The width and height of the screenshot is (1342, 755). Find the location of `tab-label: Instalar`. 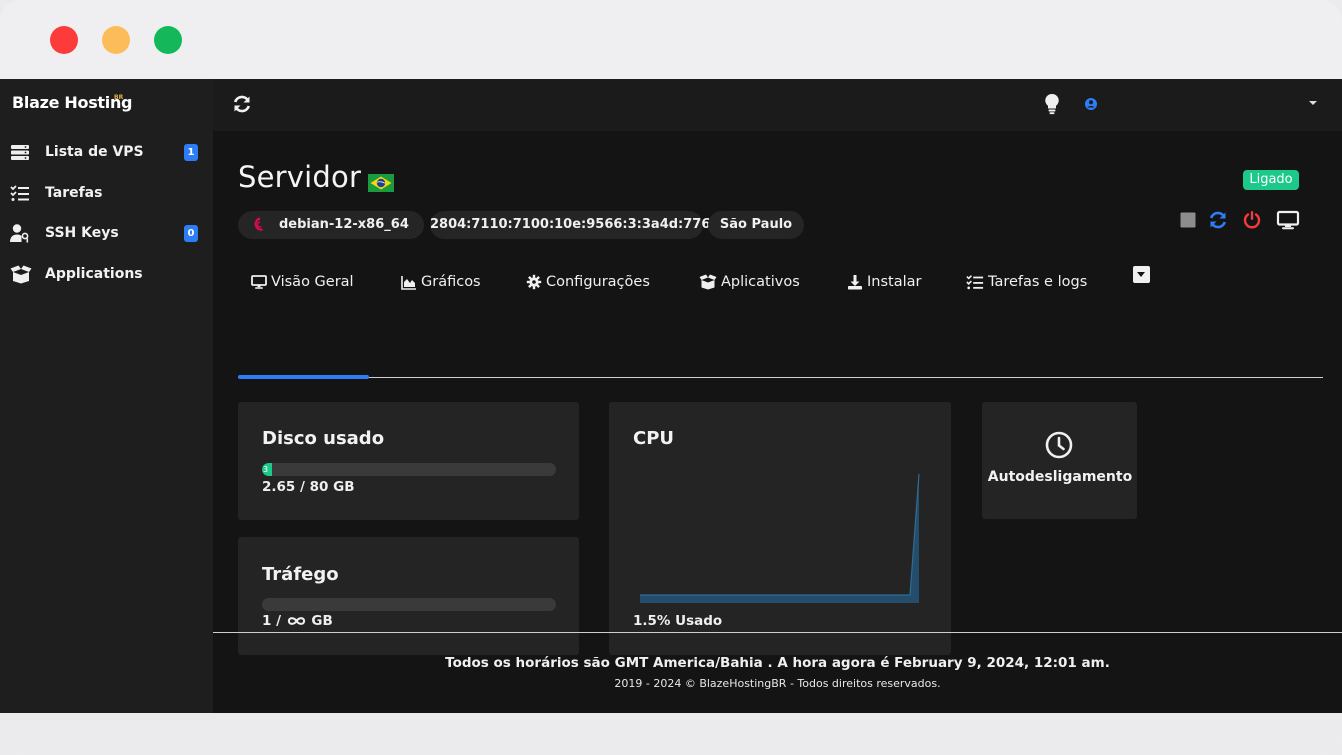

tab-label: Instalar is located at coordinates (894, 282).